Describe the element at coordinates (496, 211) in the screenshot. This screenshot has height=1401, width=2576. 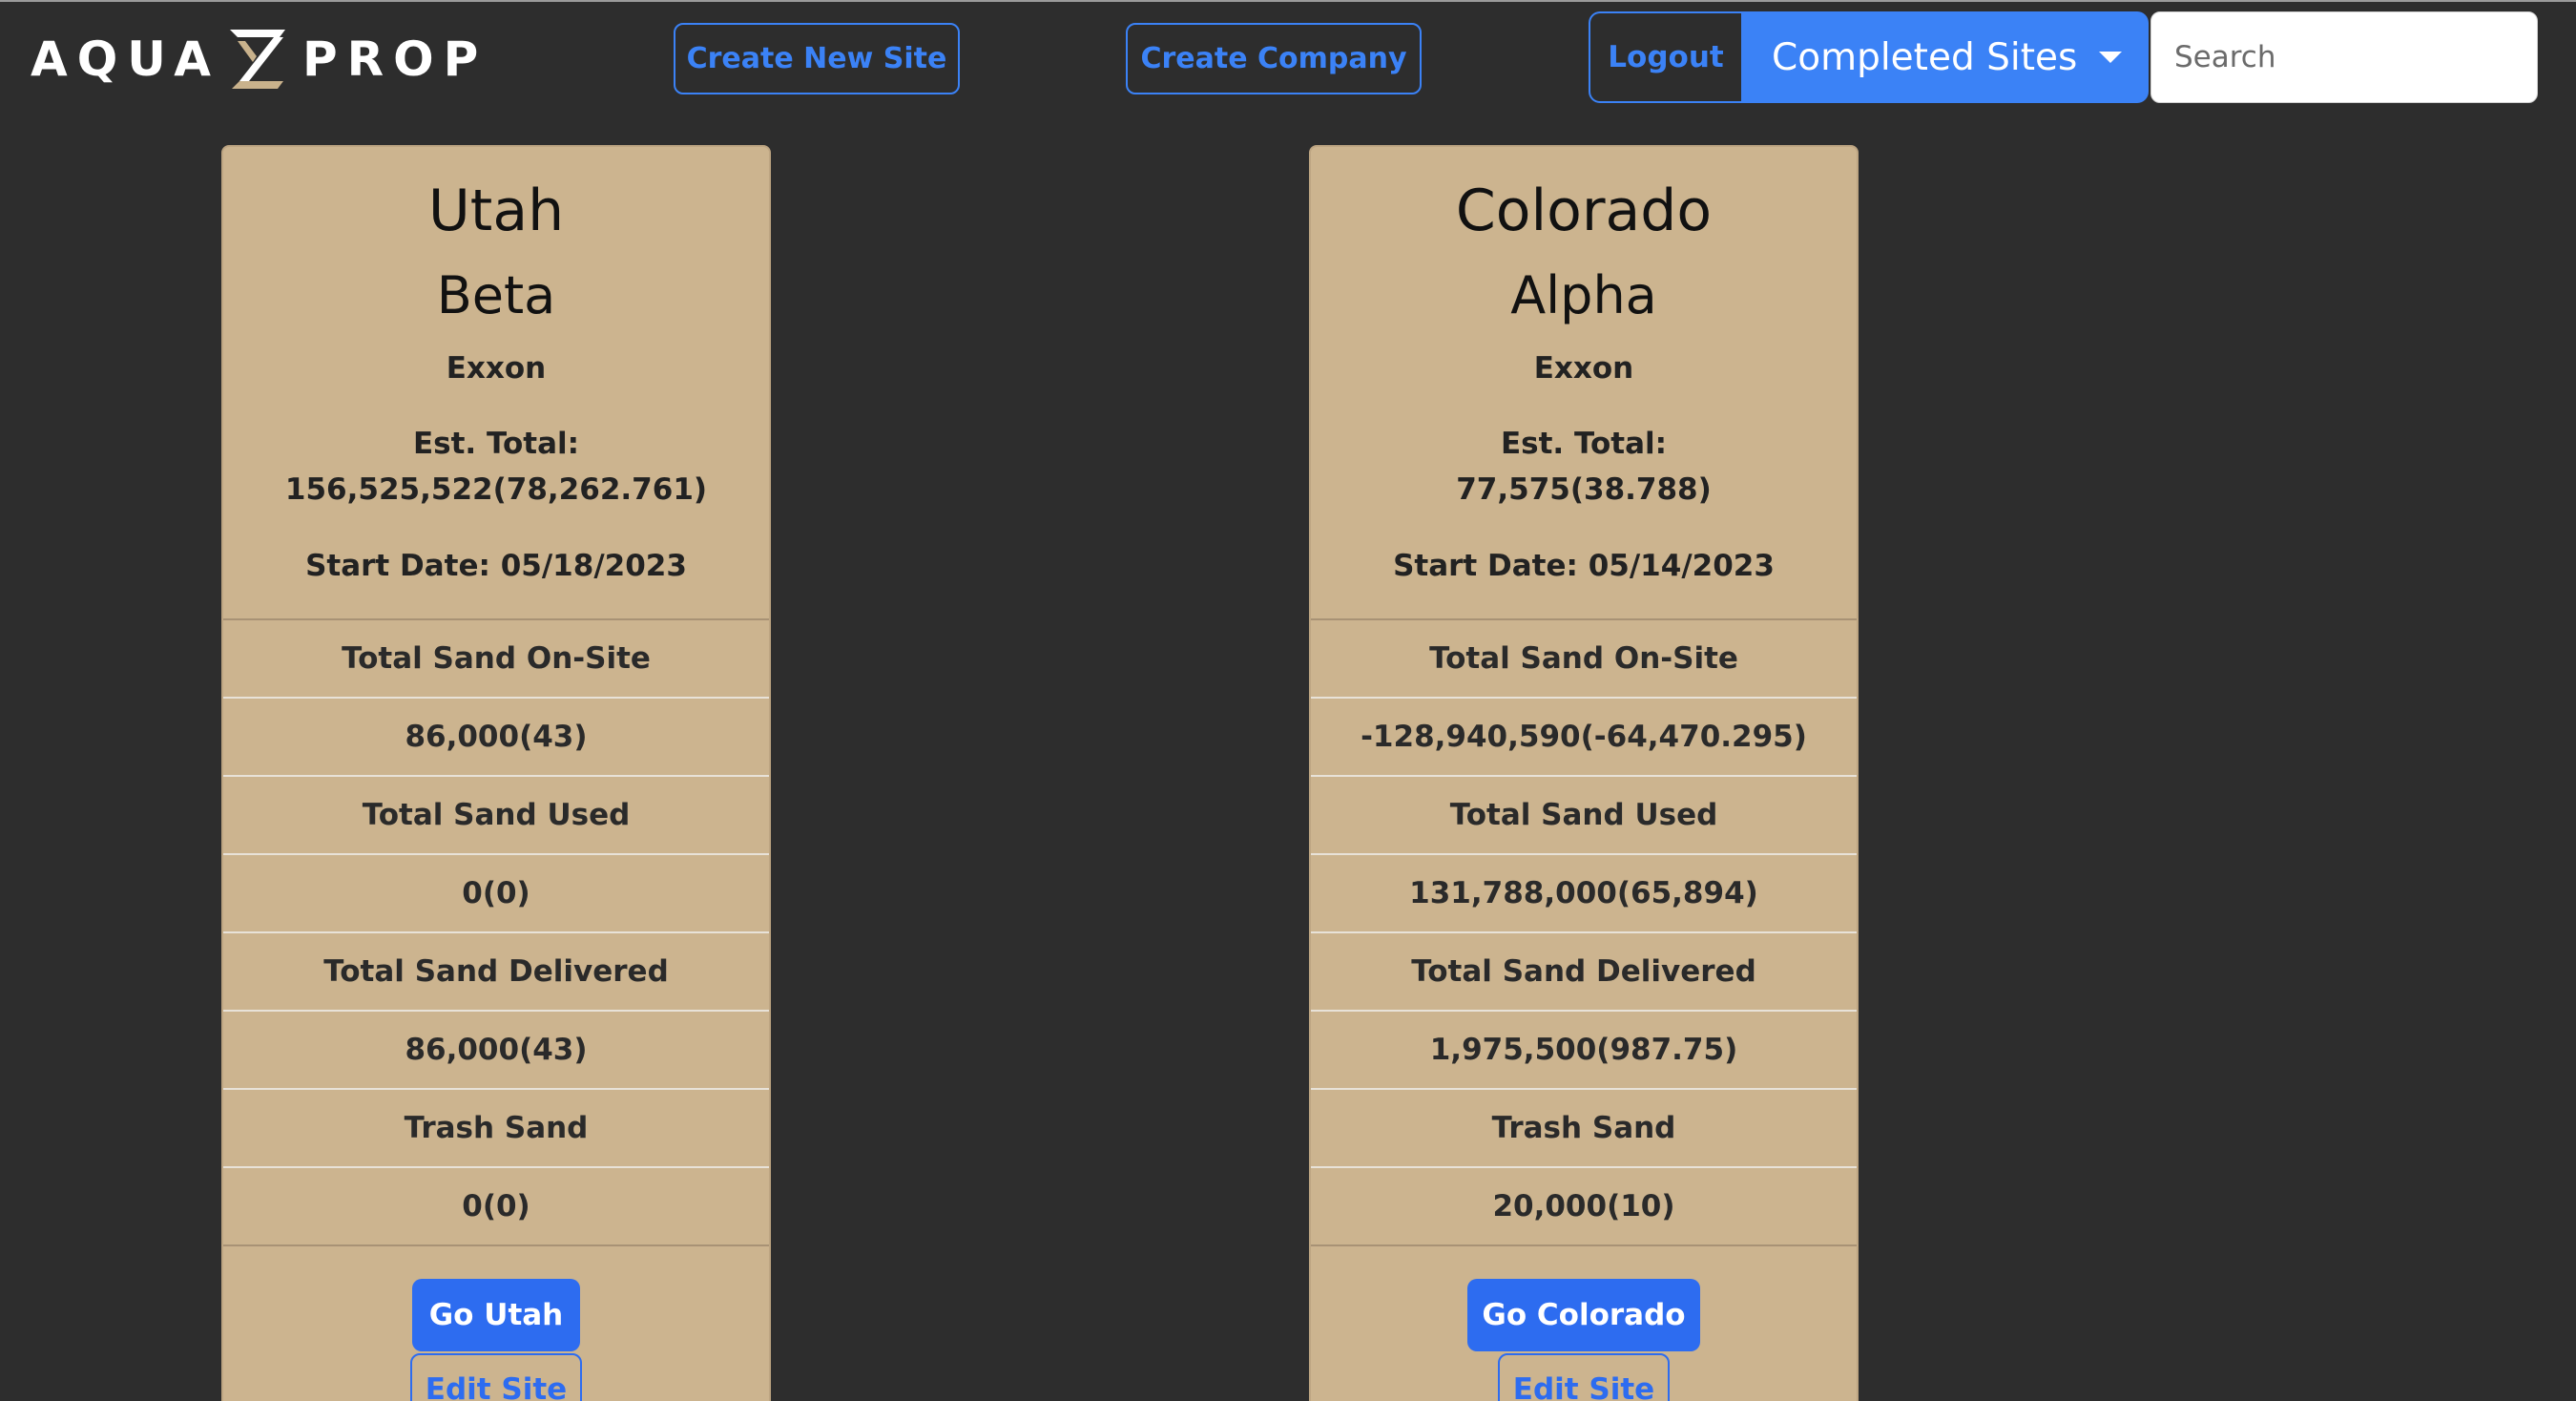
I see `site-title: Utah` at that location.